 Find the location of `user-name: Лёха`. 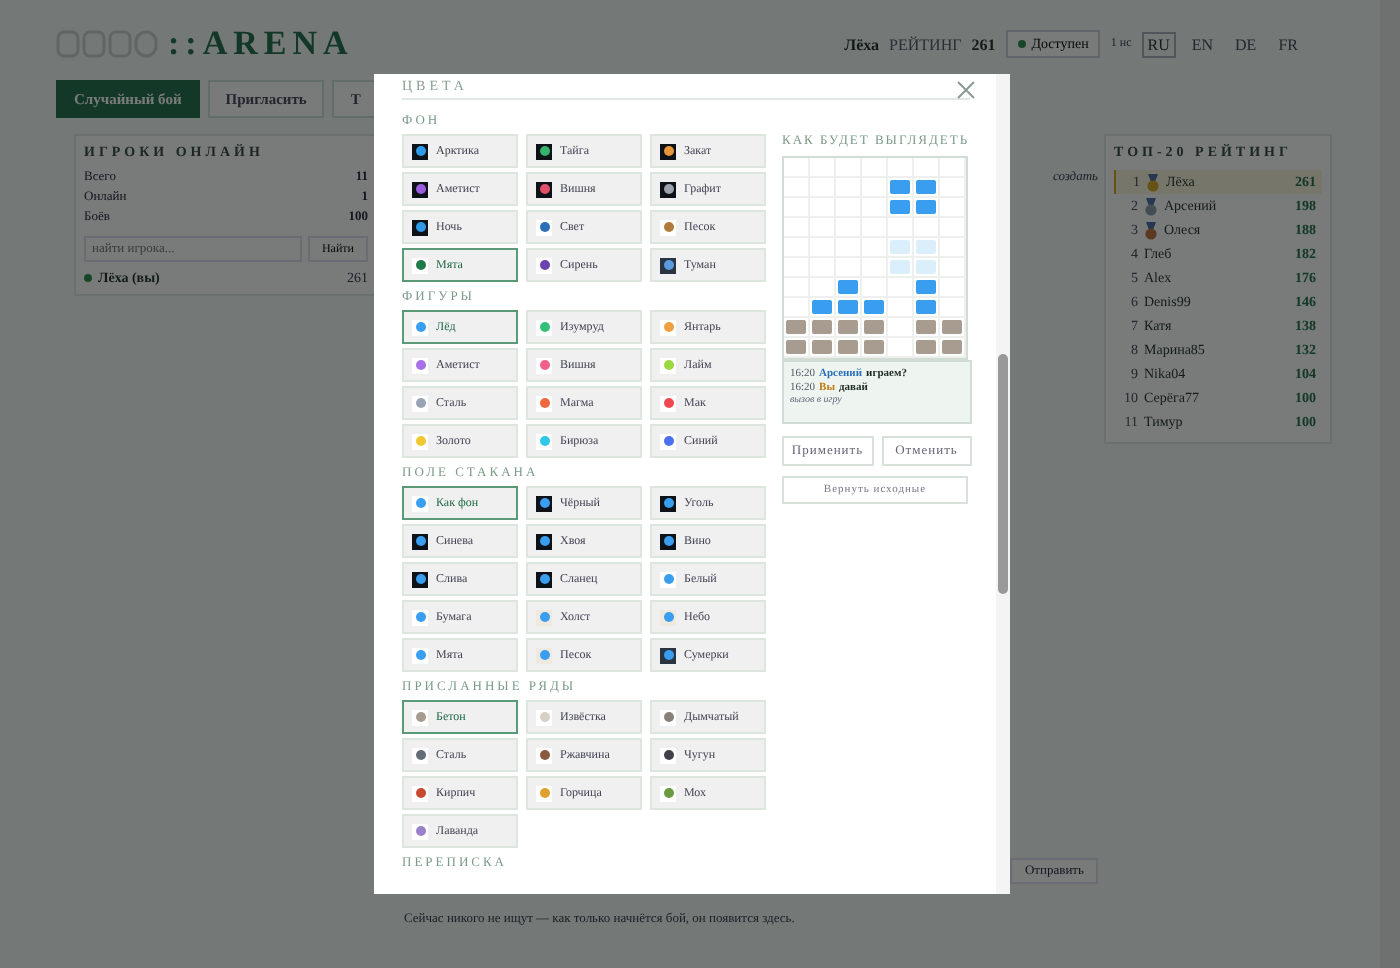

user-name: Лёха is located at coordinates (862, 44).